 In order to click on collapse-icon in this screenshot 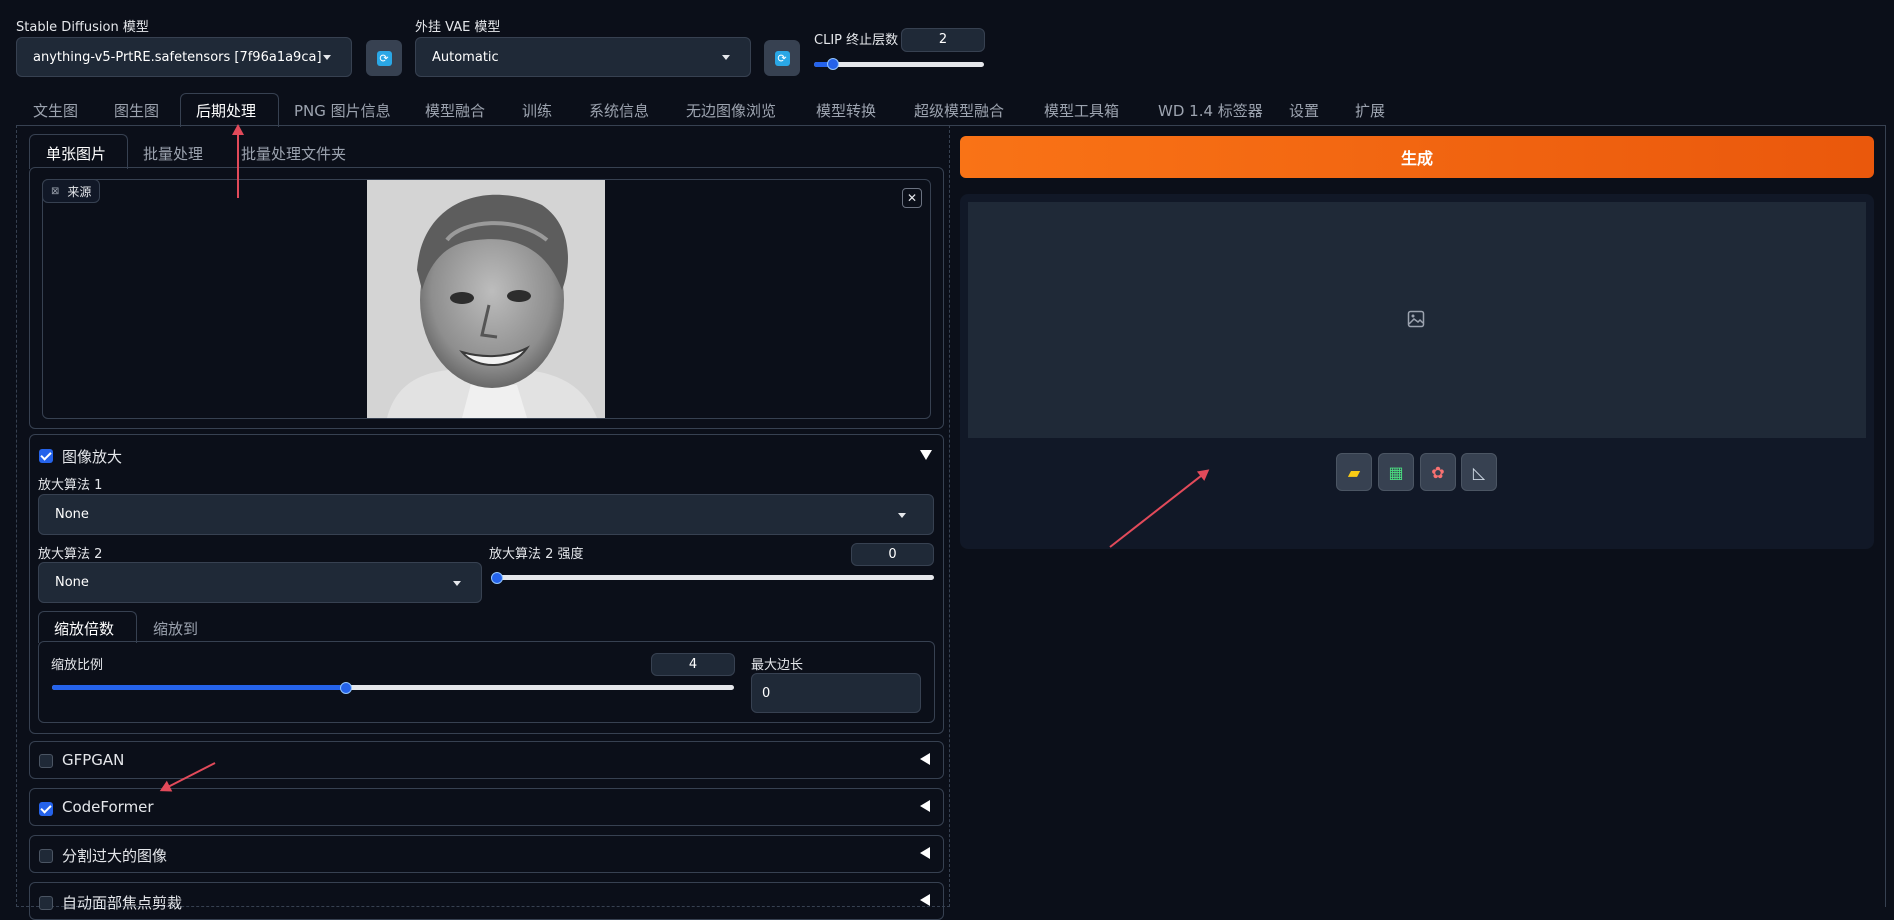, I will do `click(926, 455)`.